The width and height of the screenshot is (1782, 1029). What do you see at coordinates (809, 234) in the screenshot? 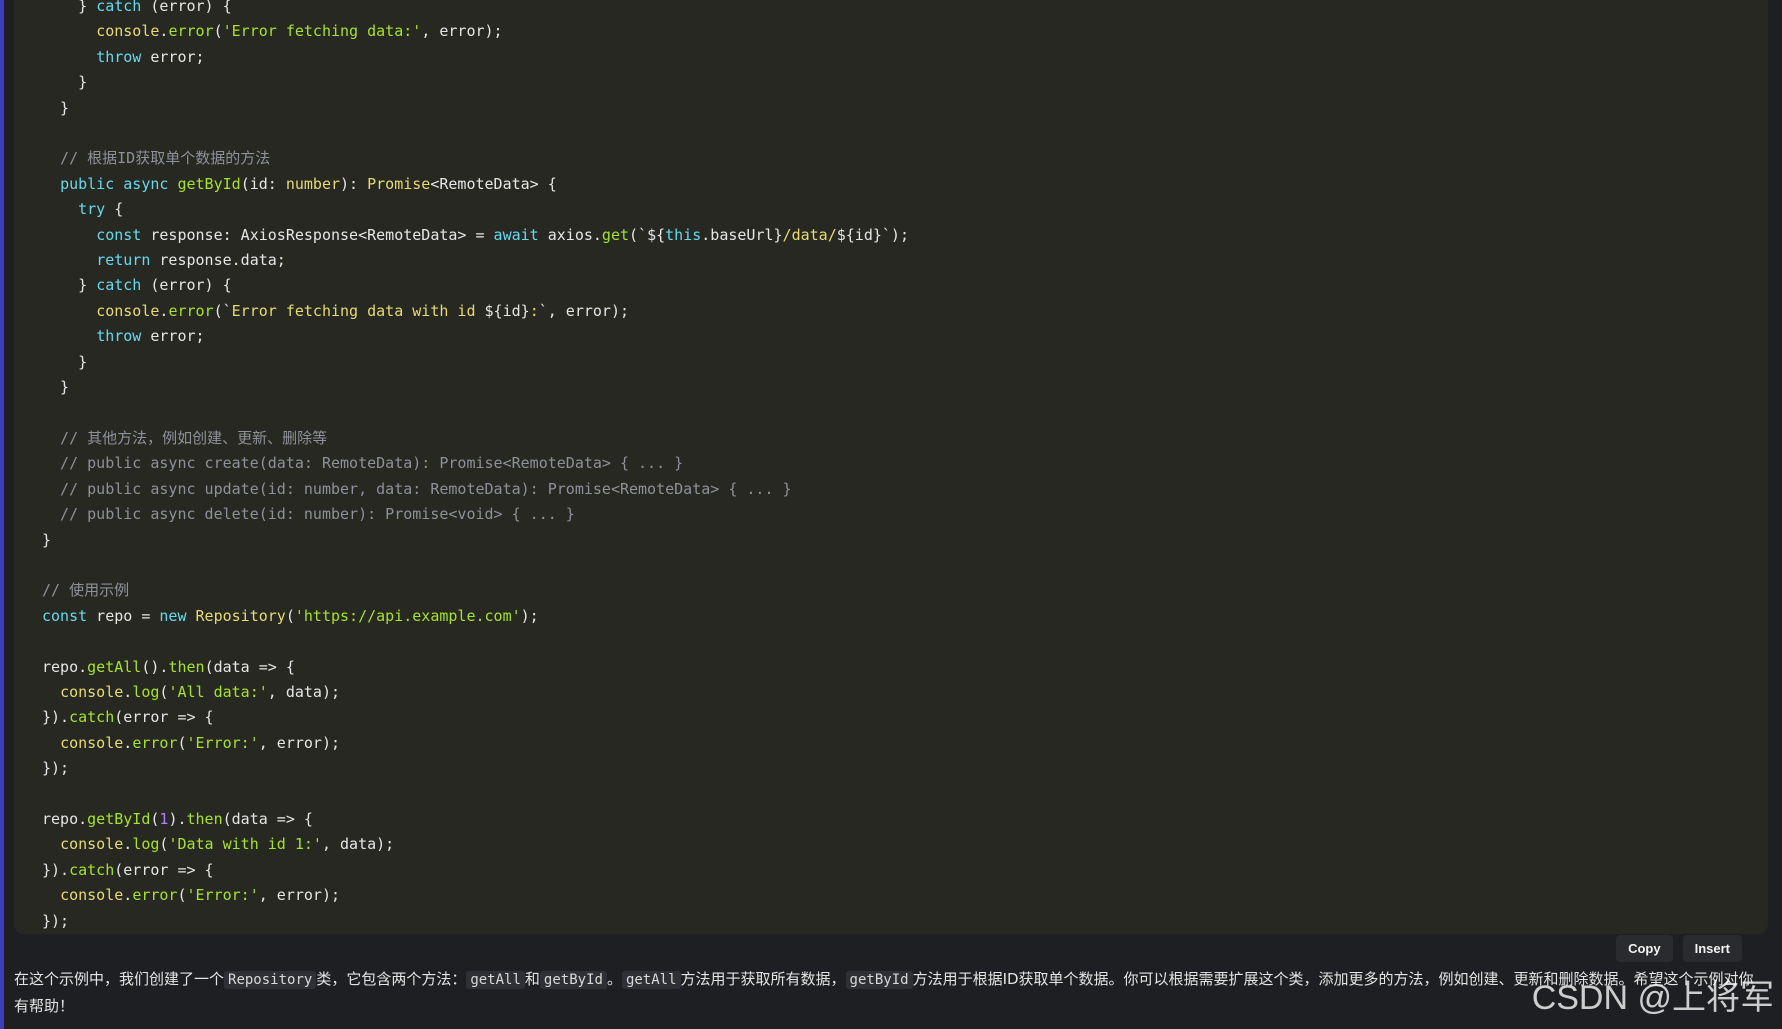
I see `code-token: /data/` at bounding box center [809, 234].